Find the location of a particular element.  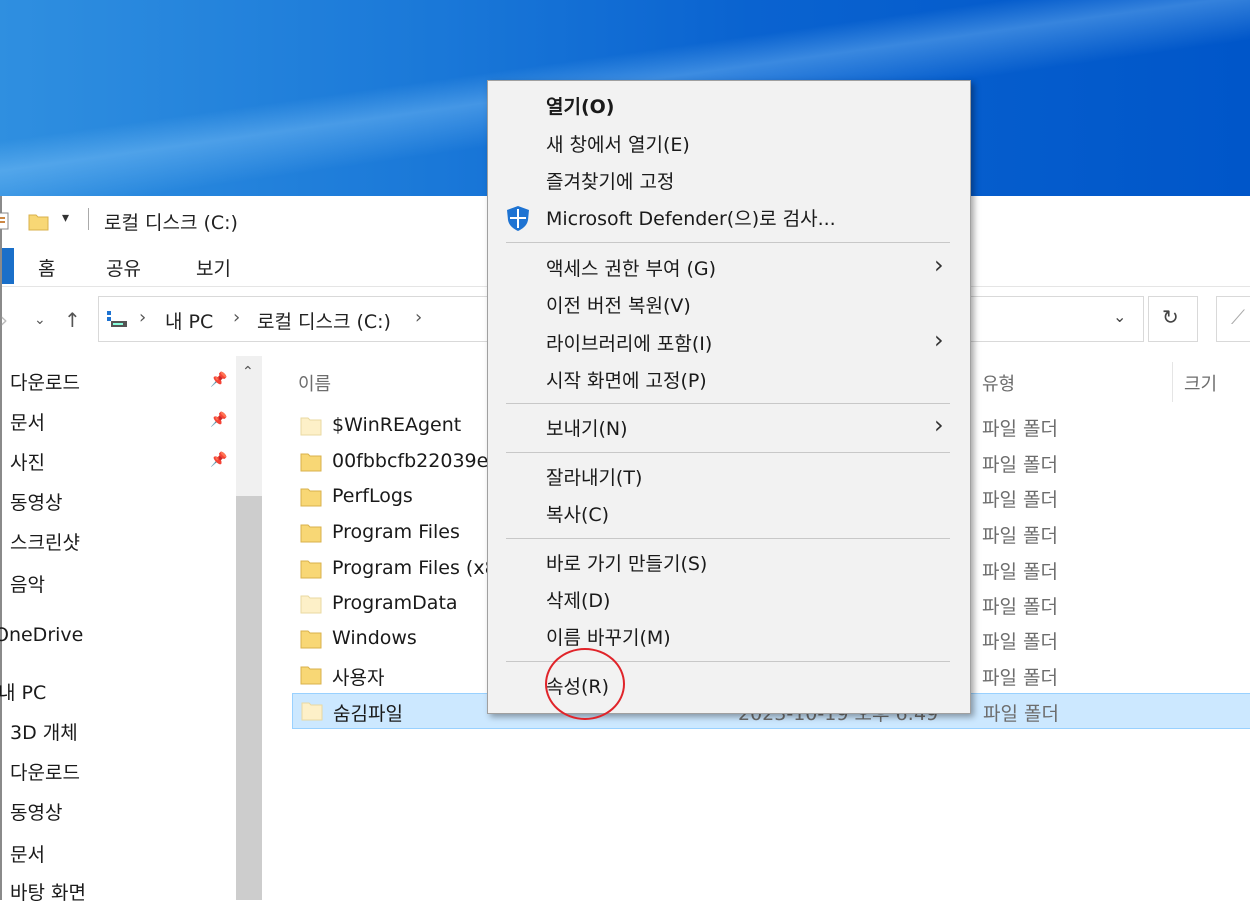

this-pc-icon is located at coordinates (117, 321).